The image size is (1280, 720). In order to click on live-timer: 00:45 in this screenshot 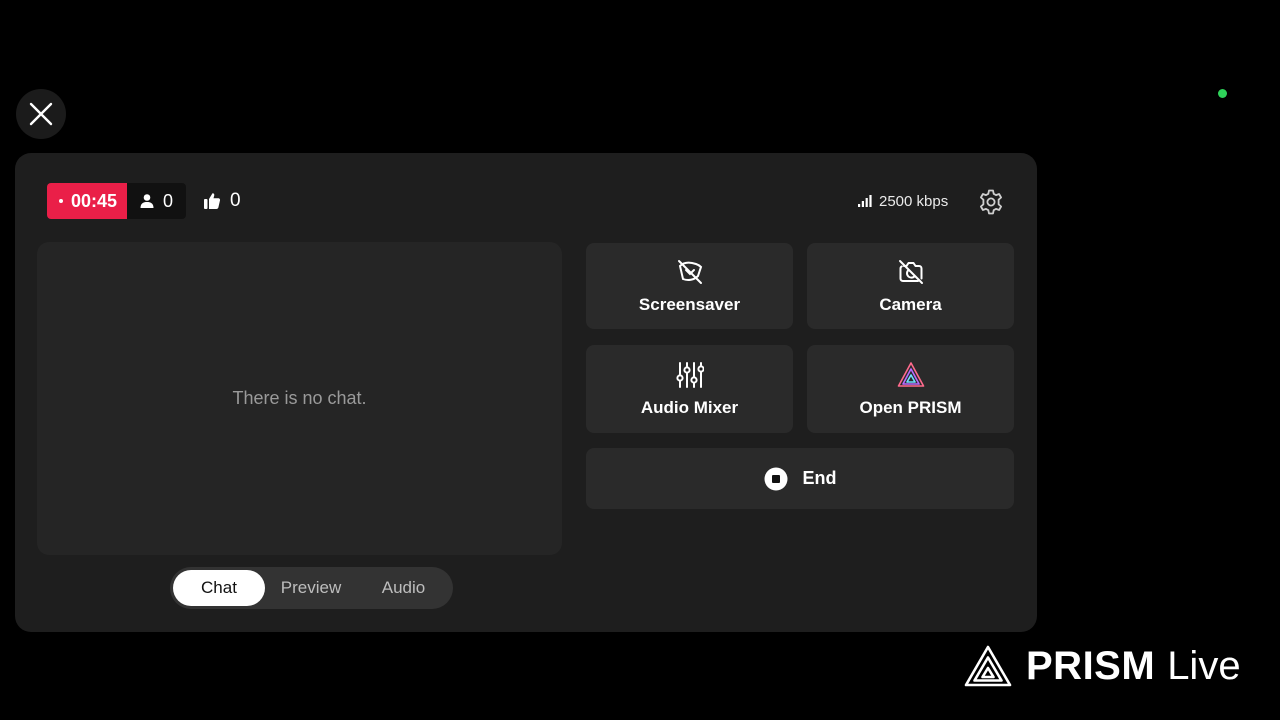, I will do `click(94, 200)`.